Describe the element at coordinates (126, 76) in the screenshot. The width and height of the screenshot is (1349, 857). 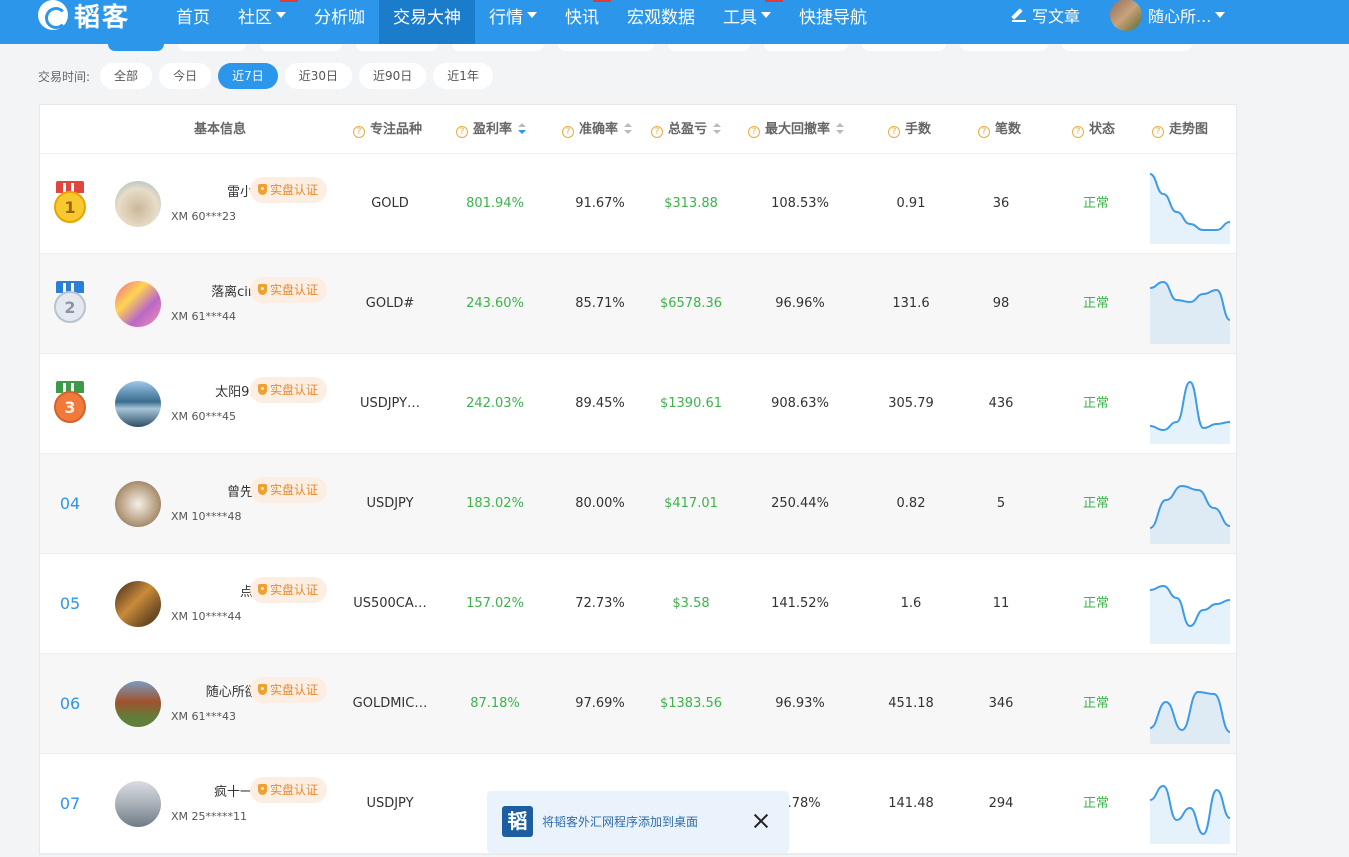
I see `time-filter-option: 全部` at that location.